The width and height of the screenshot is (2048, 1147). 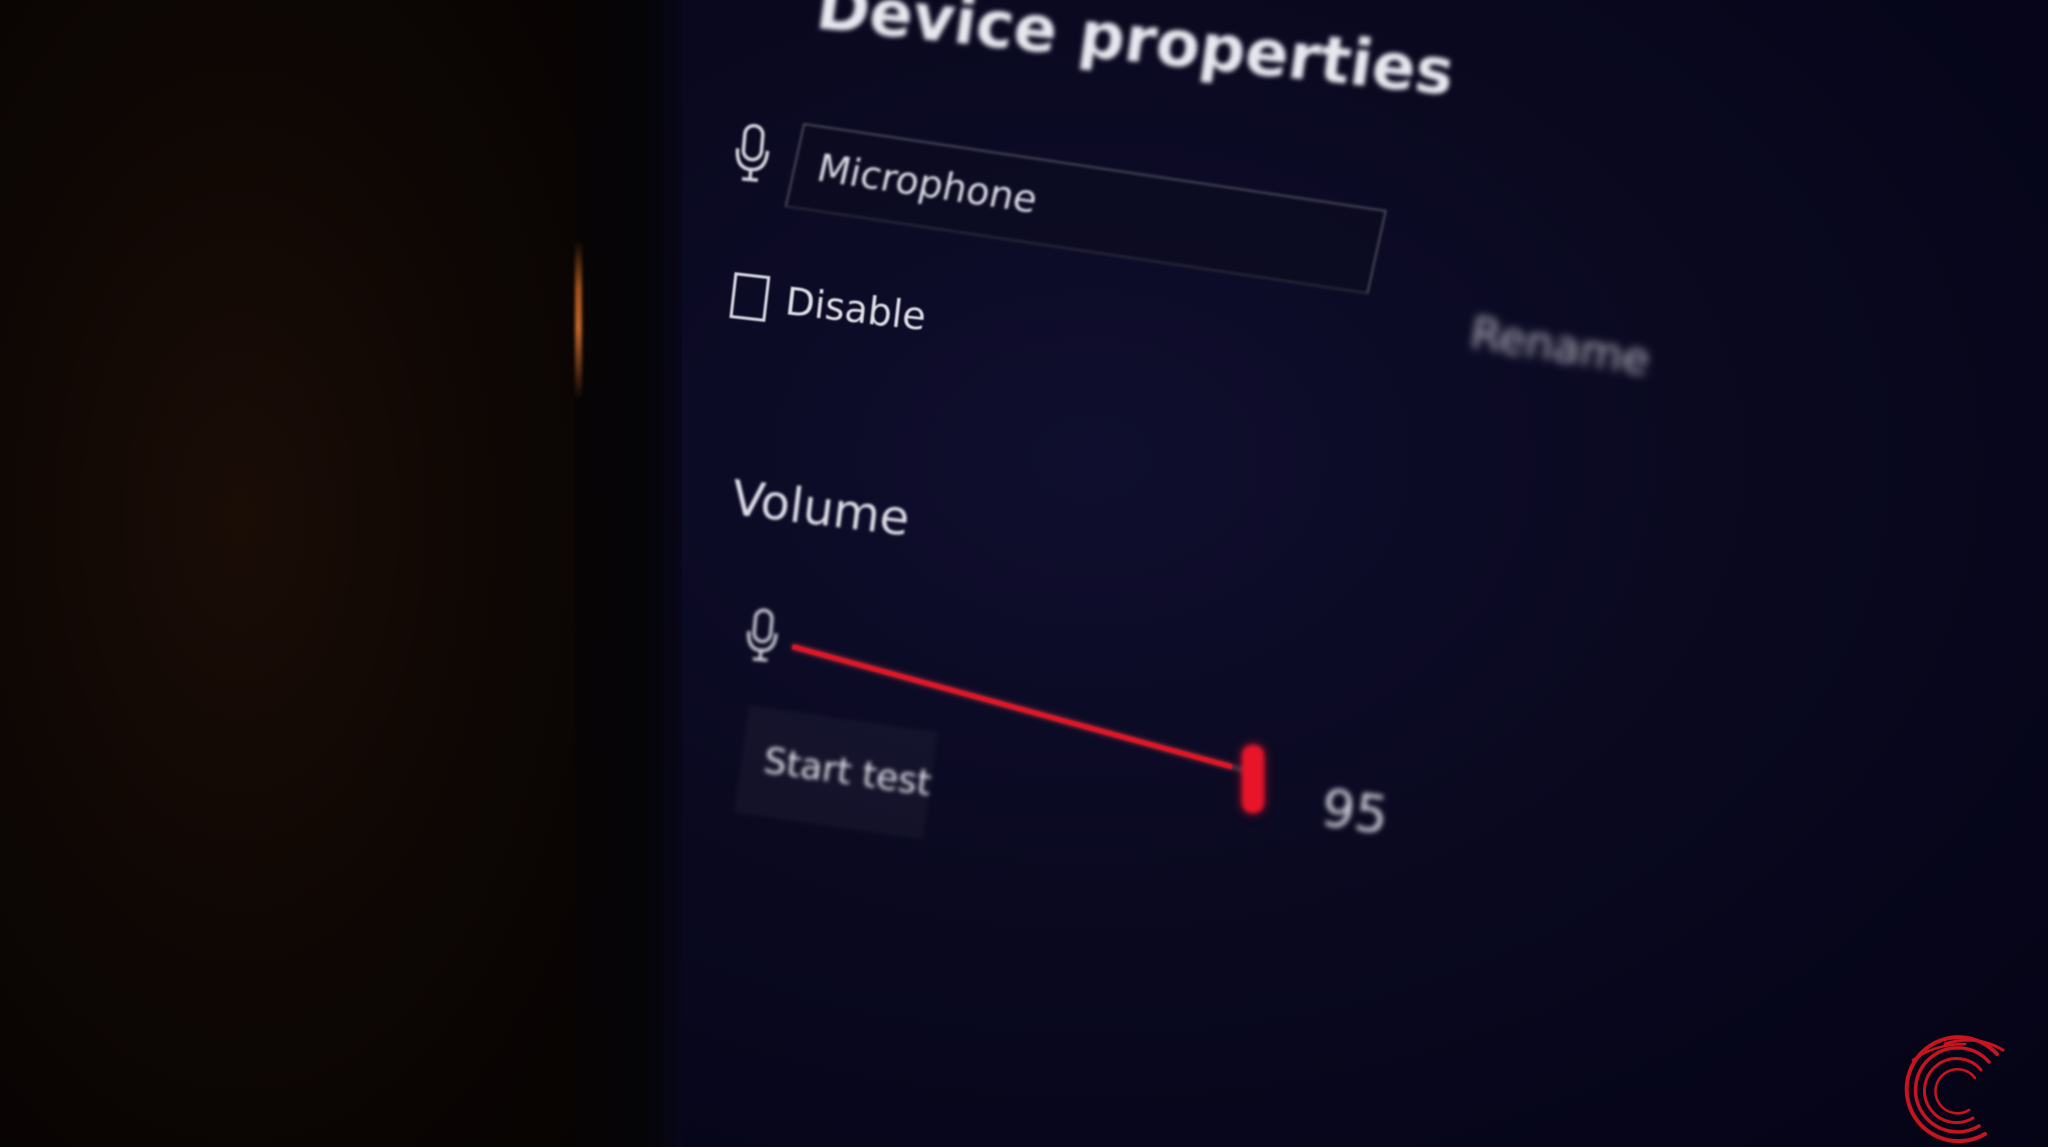 I want to click on monitor-bezel, so click(x=630, y=573).